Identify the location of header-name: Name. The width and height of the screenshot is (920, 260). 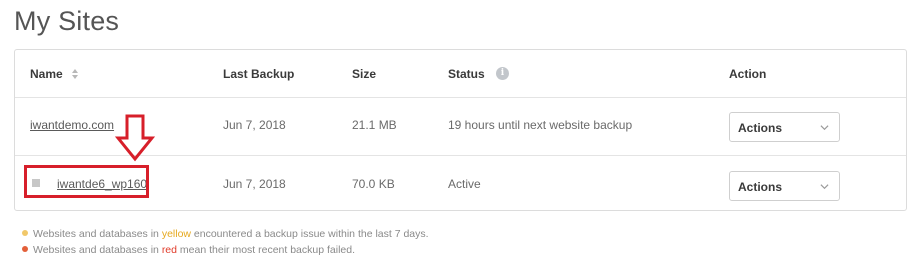
(46, 74).